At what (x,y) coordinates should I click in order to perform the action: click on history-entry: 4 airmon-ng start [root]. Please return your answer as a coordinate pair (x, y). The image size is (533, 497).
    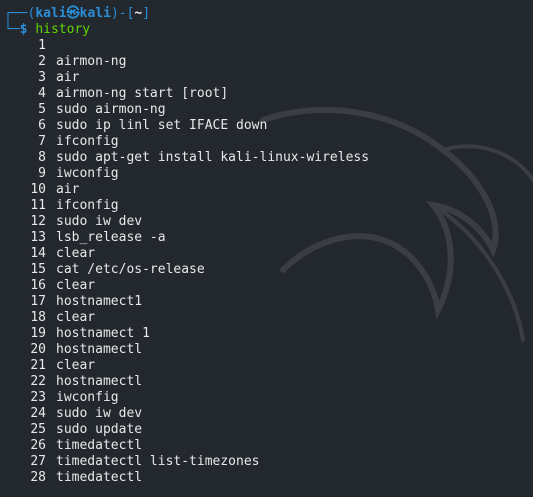
    Looking at the image, I should click on (266, 94).